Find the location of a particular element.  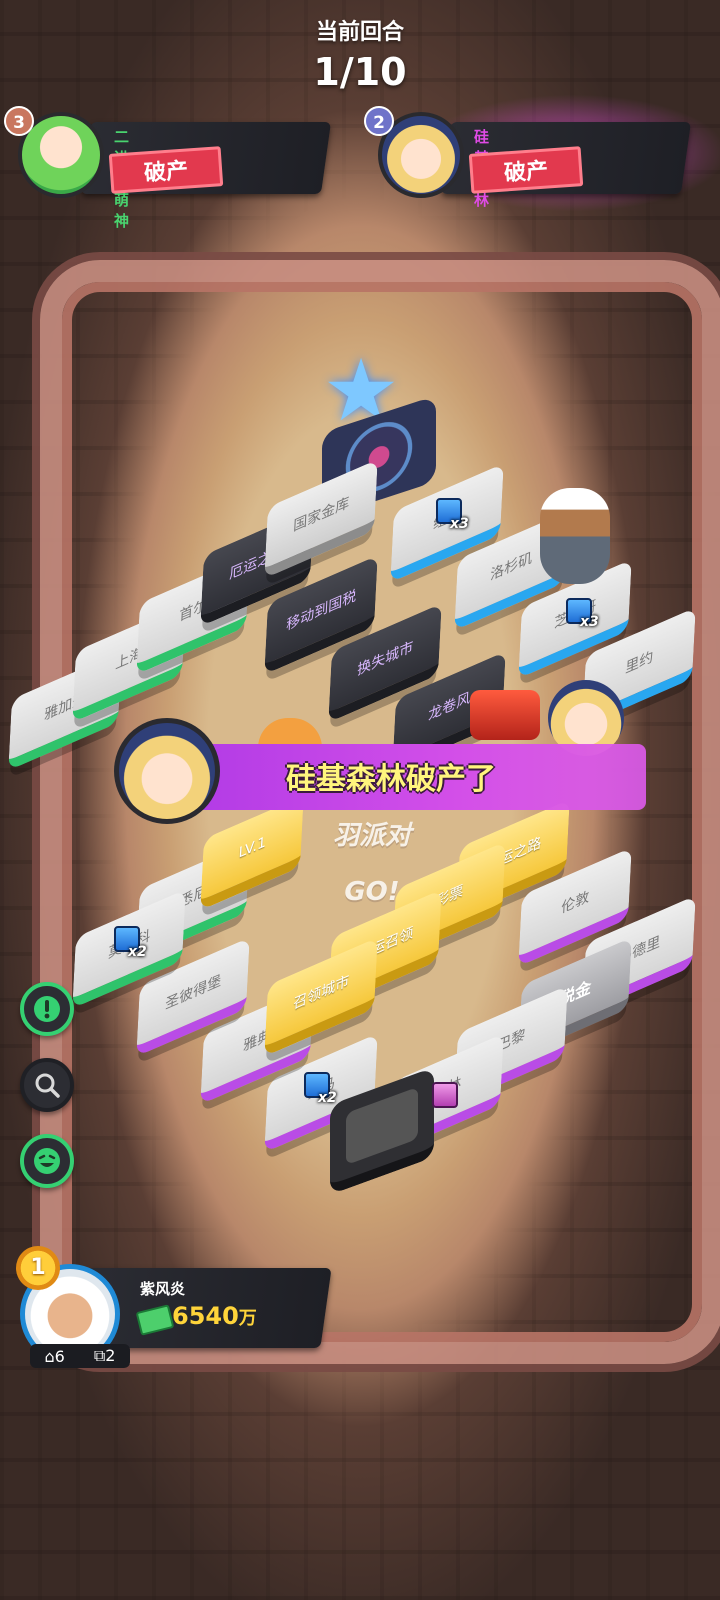

card-count: ⧉2 is located at coordinates (105, 1356).